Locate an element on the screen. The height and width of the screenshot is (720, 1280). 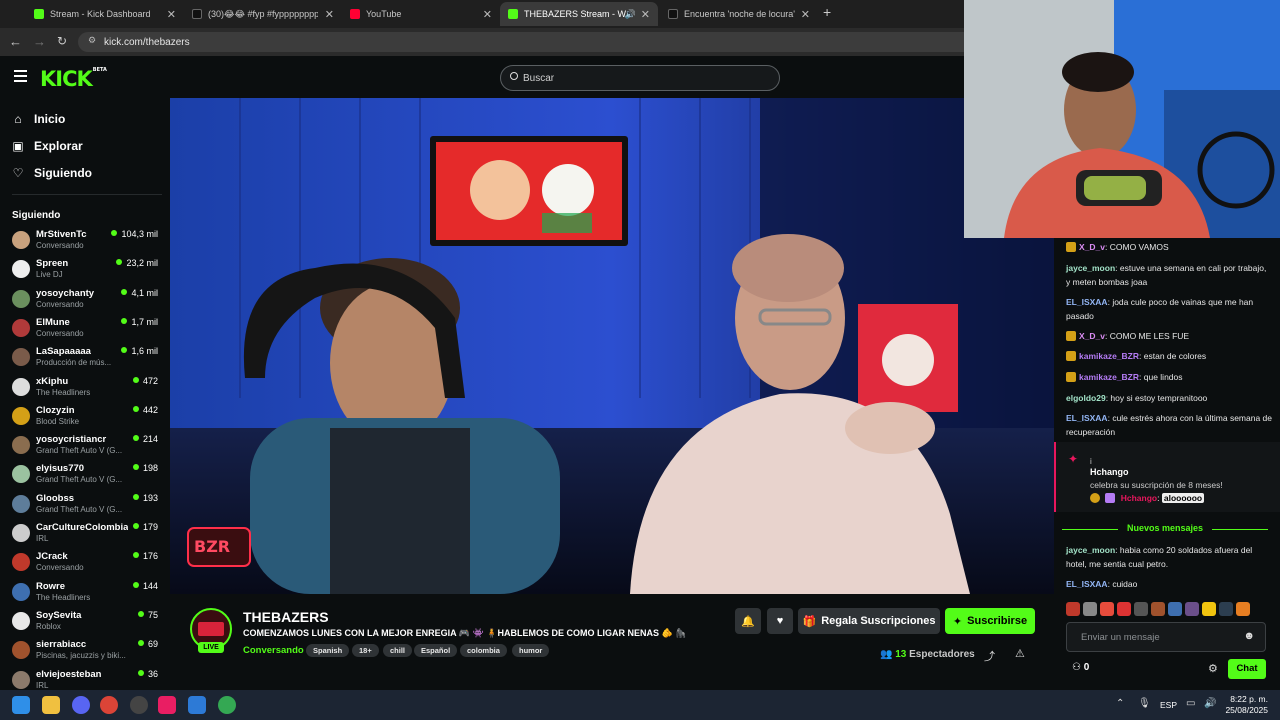
report-icon: ⚠ is located at coordinates (1020, 653).